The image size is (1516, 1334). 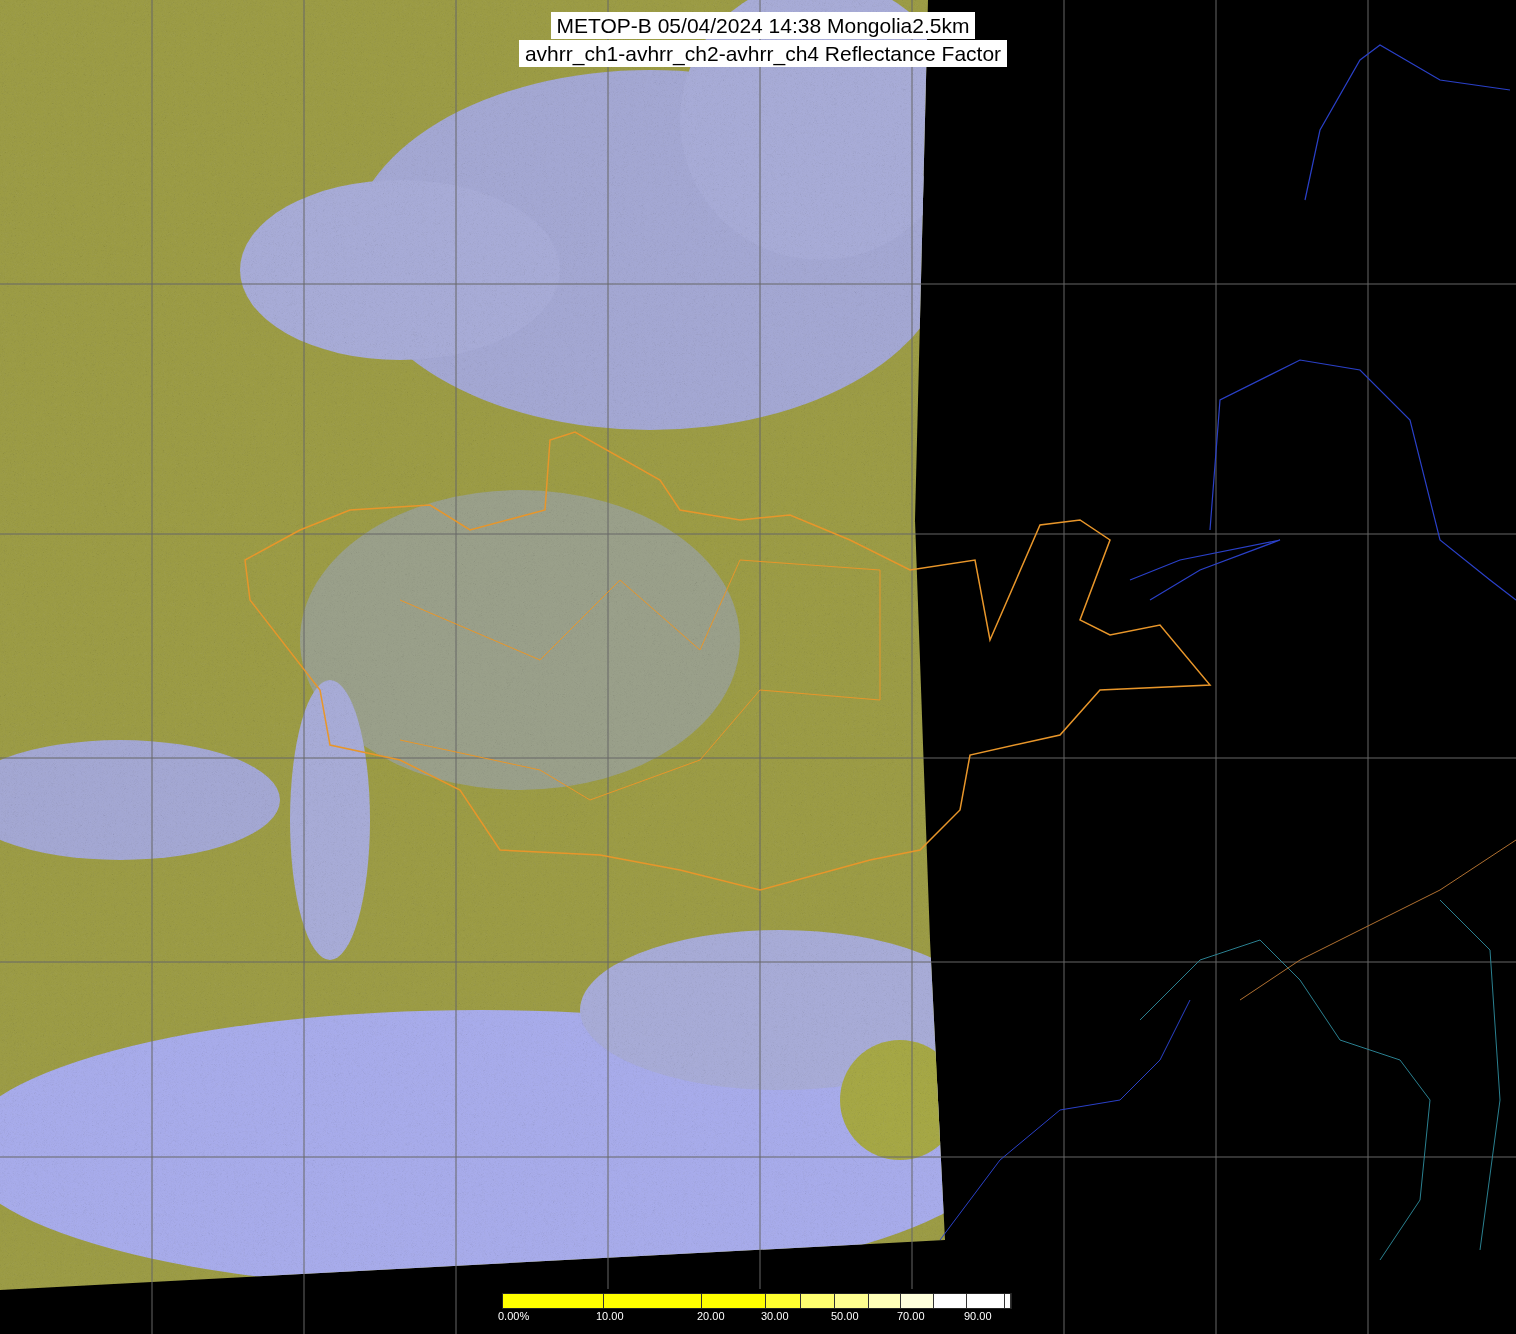 What do you see at coordinates (978, 1316) in the screenshot?
I see `scale-tick-label: 90.00` at bounding box center [978, 1316].